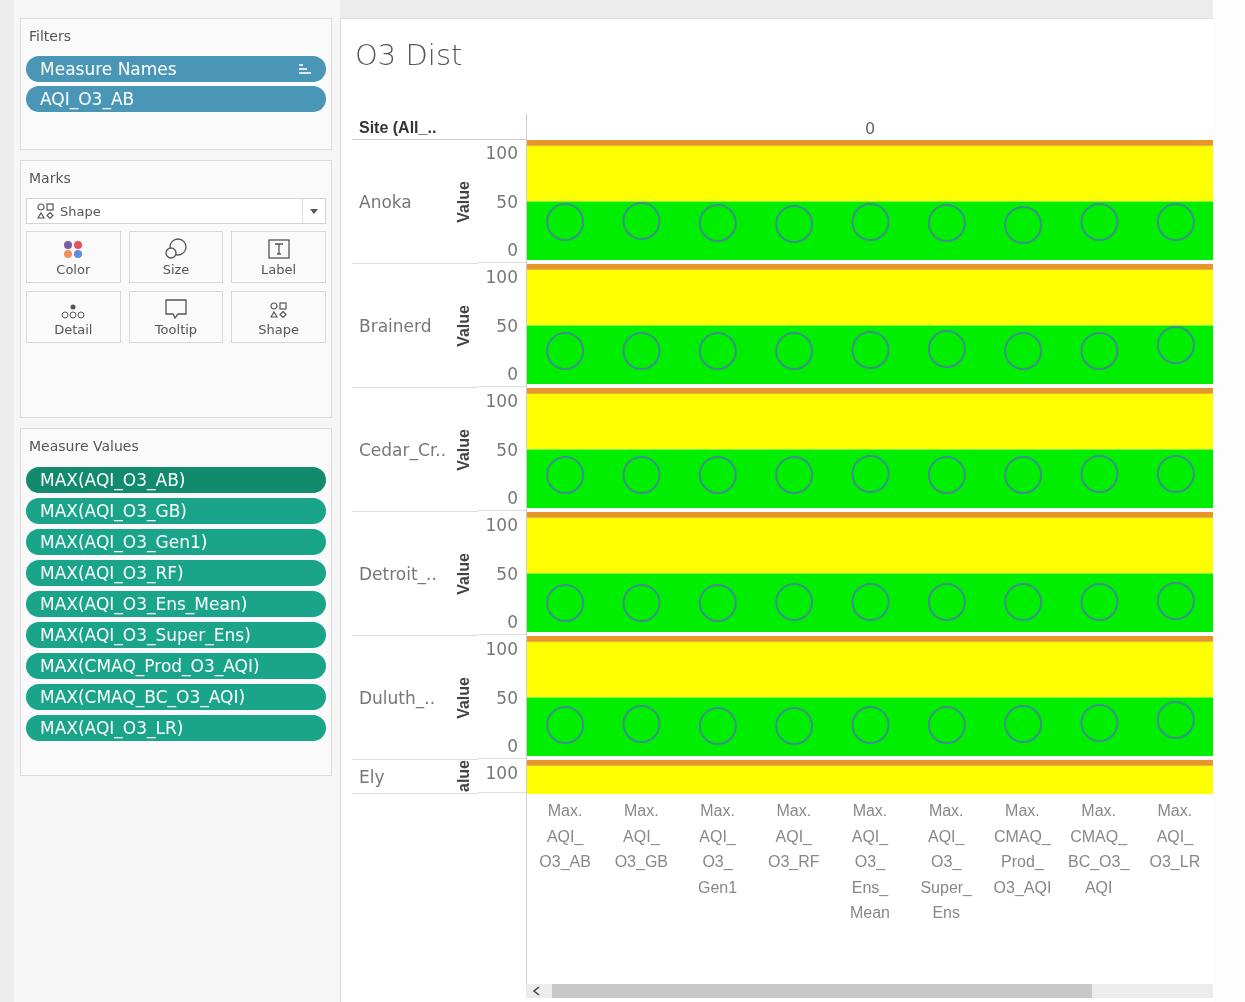  What do you see at coordinates (870, 128) in the screenshot?
I see `column-header: 0` at bounding box center [870, 128].